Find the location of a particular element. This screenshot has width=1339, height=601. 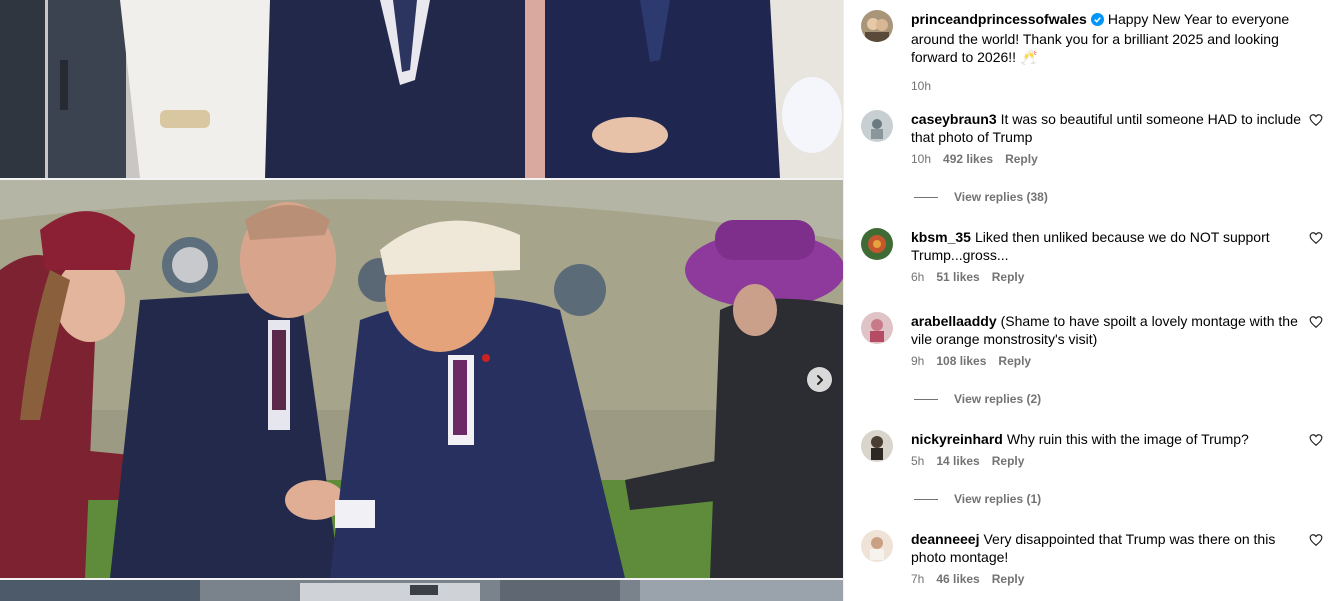

view-replies-label: View replies (38) is located at coordinates (1001, 197).